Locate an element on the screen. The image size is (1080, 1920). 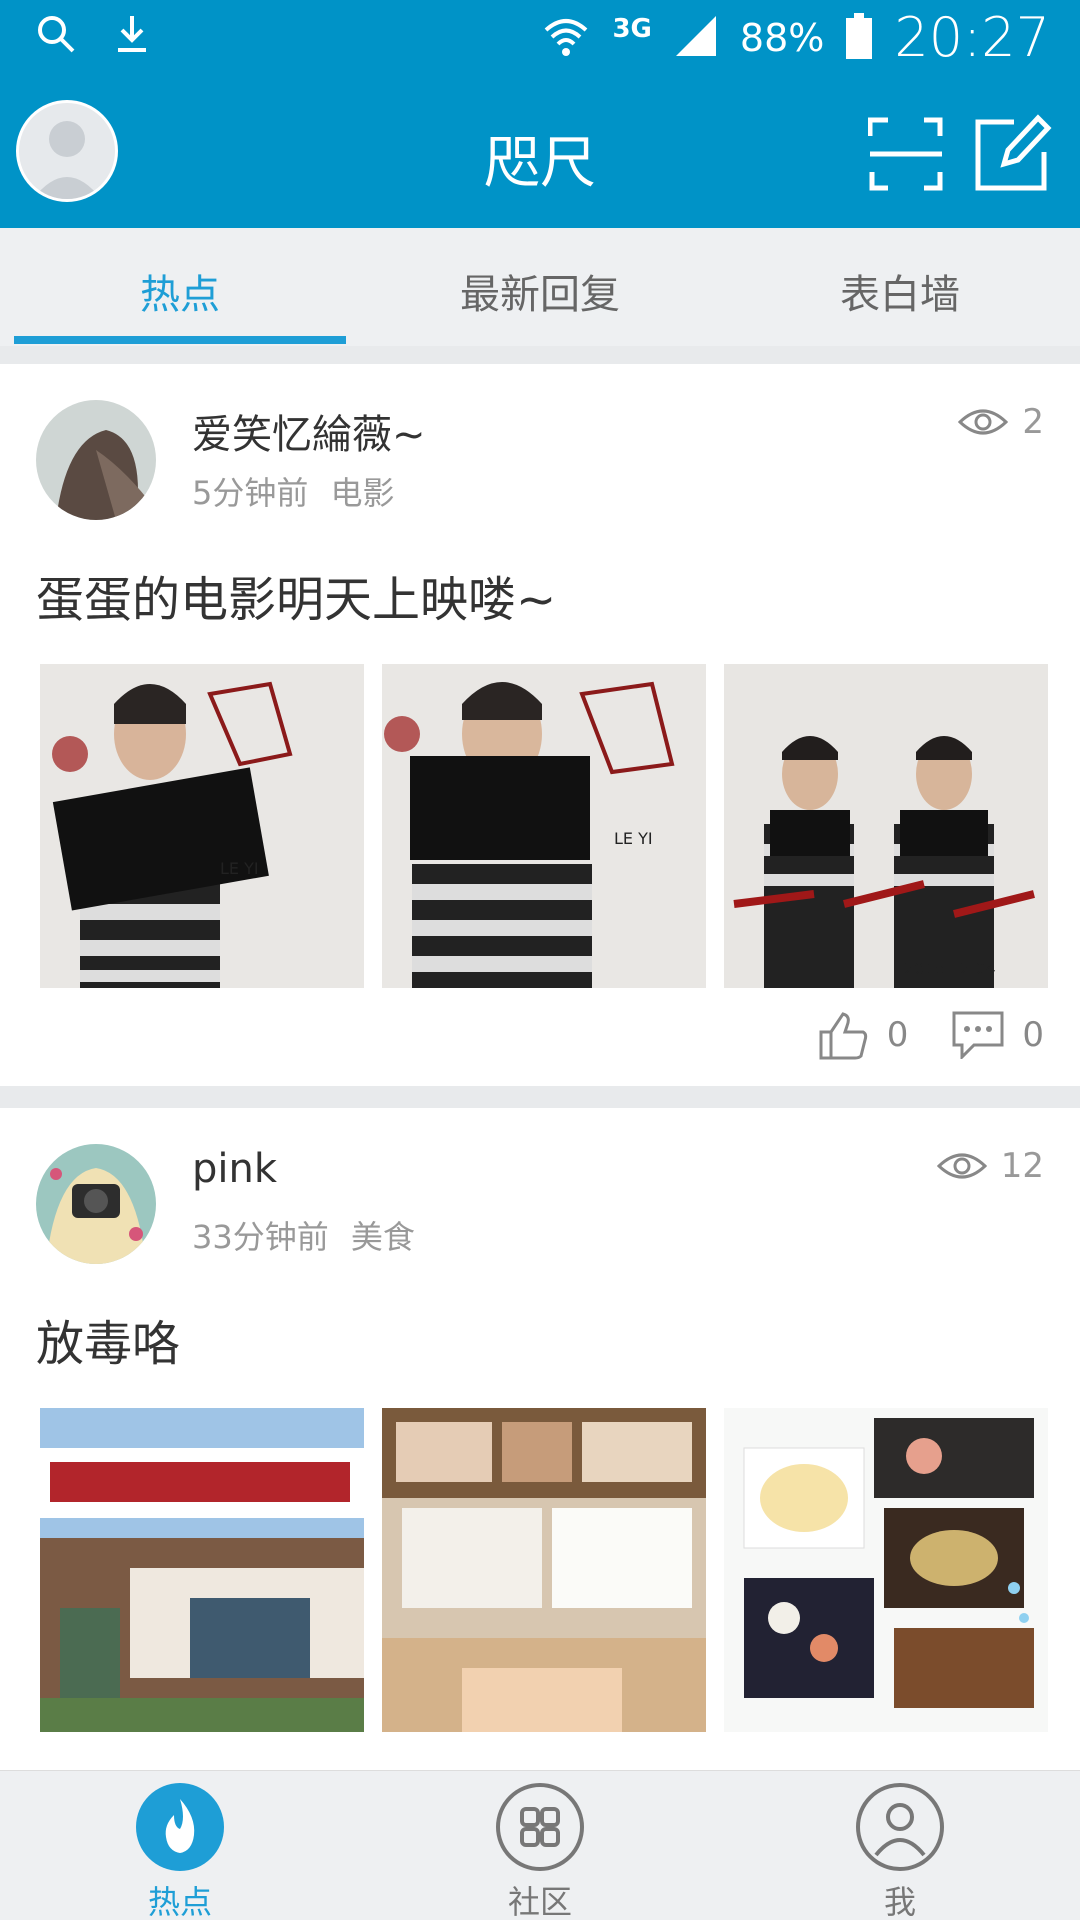
post-actions: 0 0 is located at coordinates (930, 1035).